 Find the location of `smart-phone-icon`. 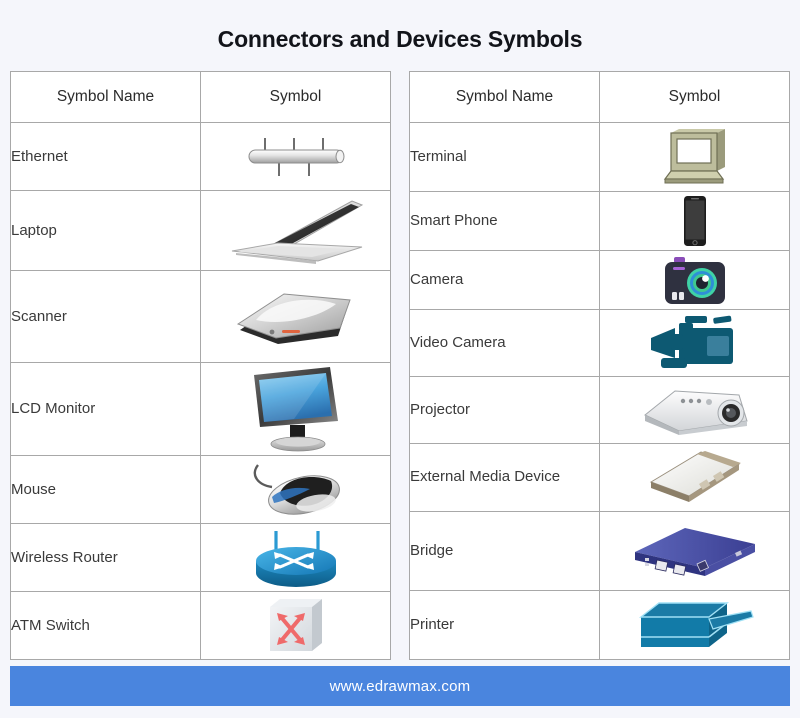

smart-phone-icon is located at coordinates (694, 221).